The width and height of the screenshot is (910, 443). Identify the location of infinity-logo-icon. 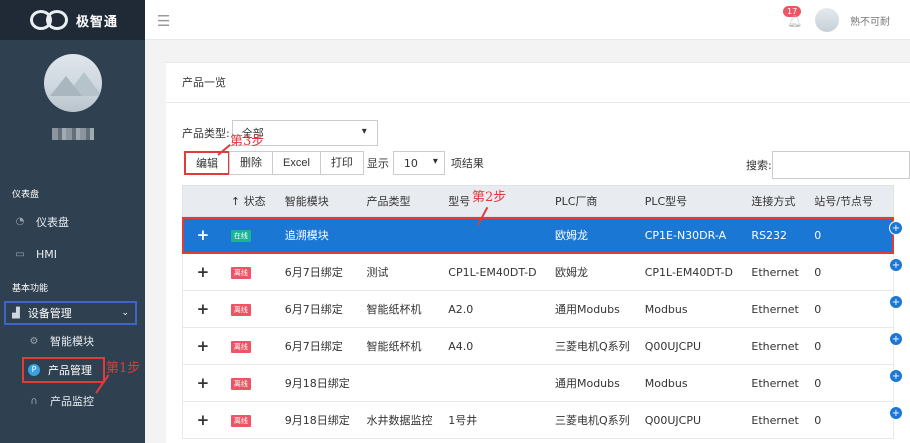
(50, 20).